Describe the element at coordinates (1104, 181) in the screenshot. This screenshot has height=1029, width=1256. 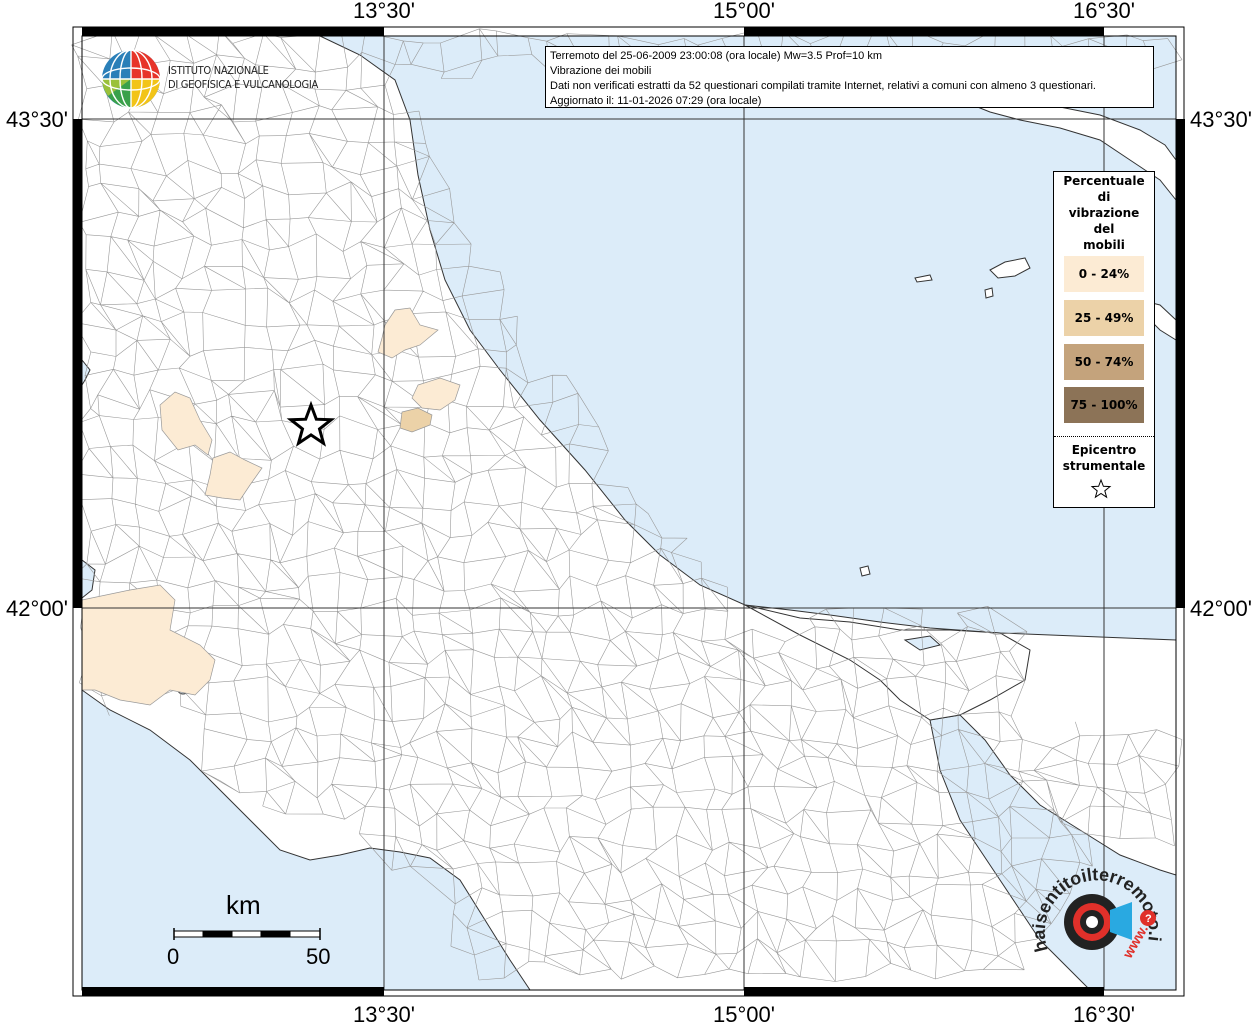
I see `legend-title-line: Percentuale` at that location.